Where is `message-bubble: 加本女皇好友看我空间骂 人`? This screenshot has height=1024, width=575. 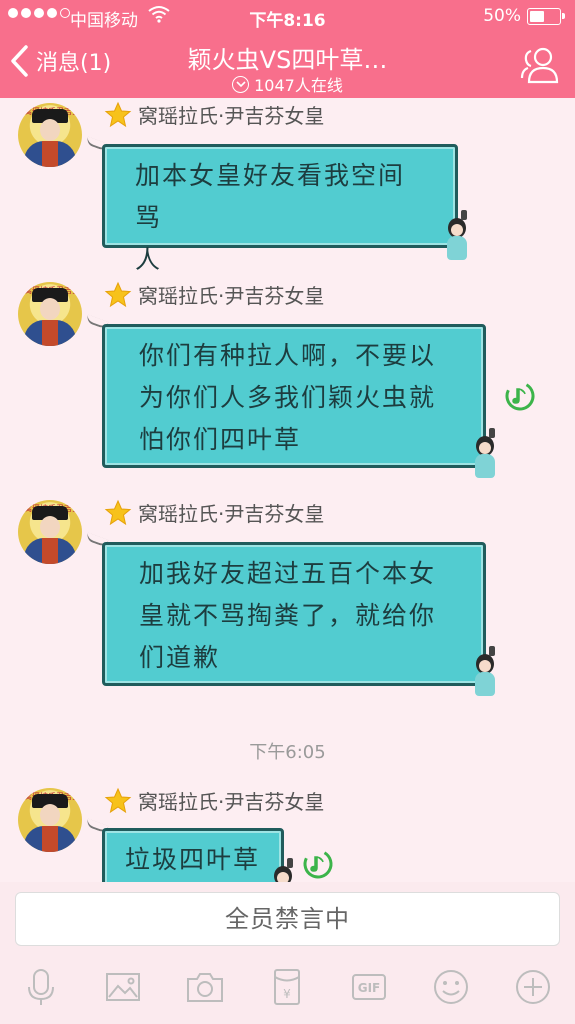 message-bubble: 加本女皇好友看我空间骂 人 is located at coordinates (280, 209).